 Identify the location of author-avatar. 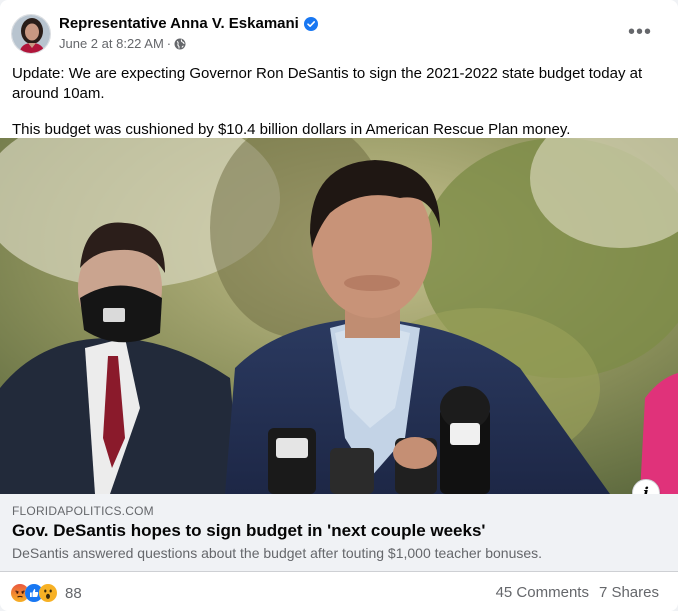
(31, 34).